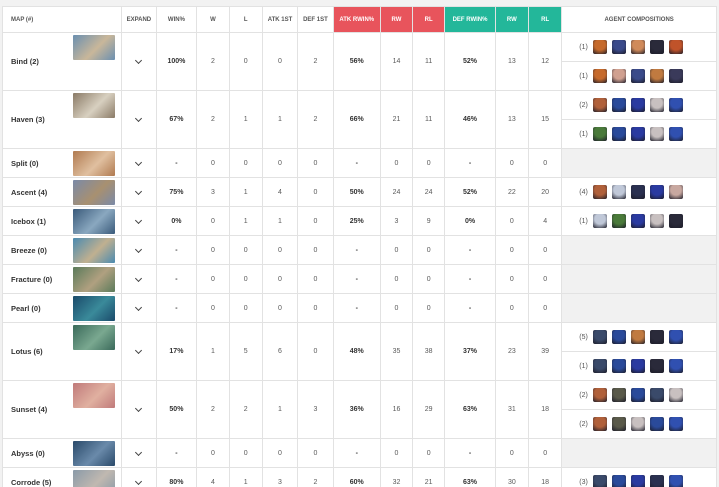 The image size is (719, 487). Describe the element at coordinates (62, 19) in the screenshot. I see `col-header-map: MAP (#)` at that location.